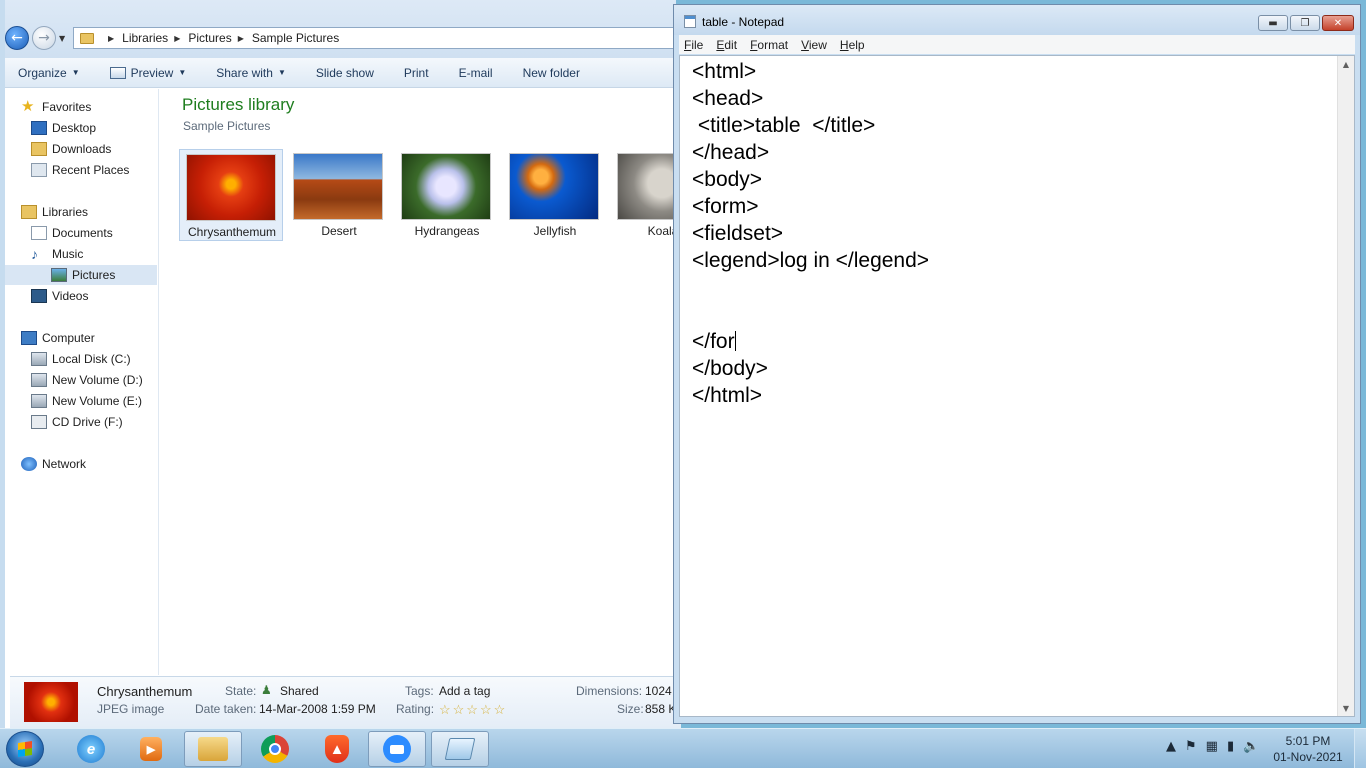 The height and width of the screenshot is (768, 1366). I want to click on thumbnail-jellyfish: Jellyfish, so click(555, 195).